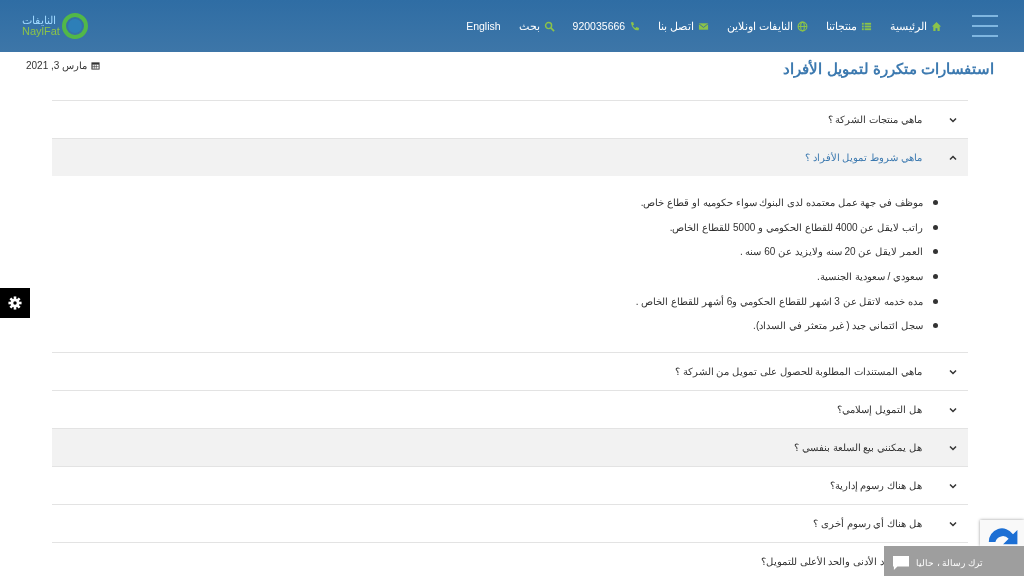 This screenshot has height=576, width=1024. Describe the element at coordinates (781, 202) in the screenshot. I see `answer-text: موظف في جهة عمل معتمده لدى البنوك سواء حكوميه او قطاع خاص.` at that location.